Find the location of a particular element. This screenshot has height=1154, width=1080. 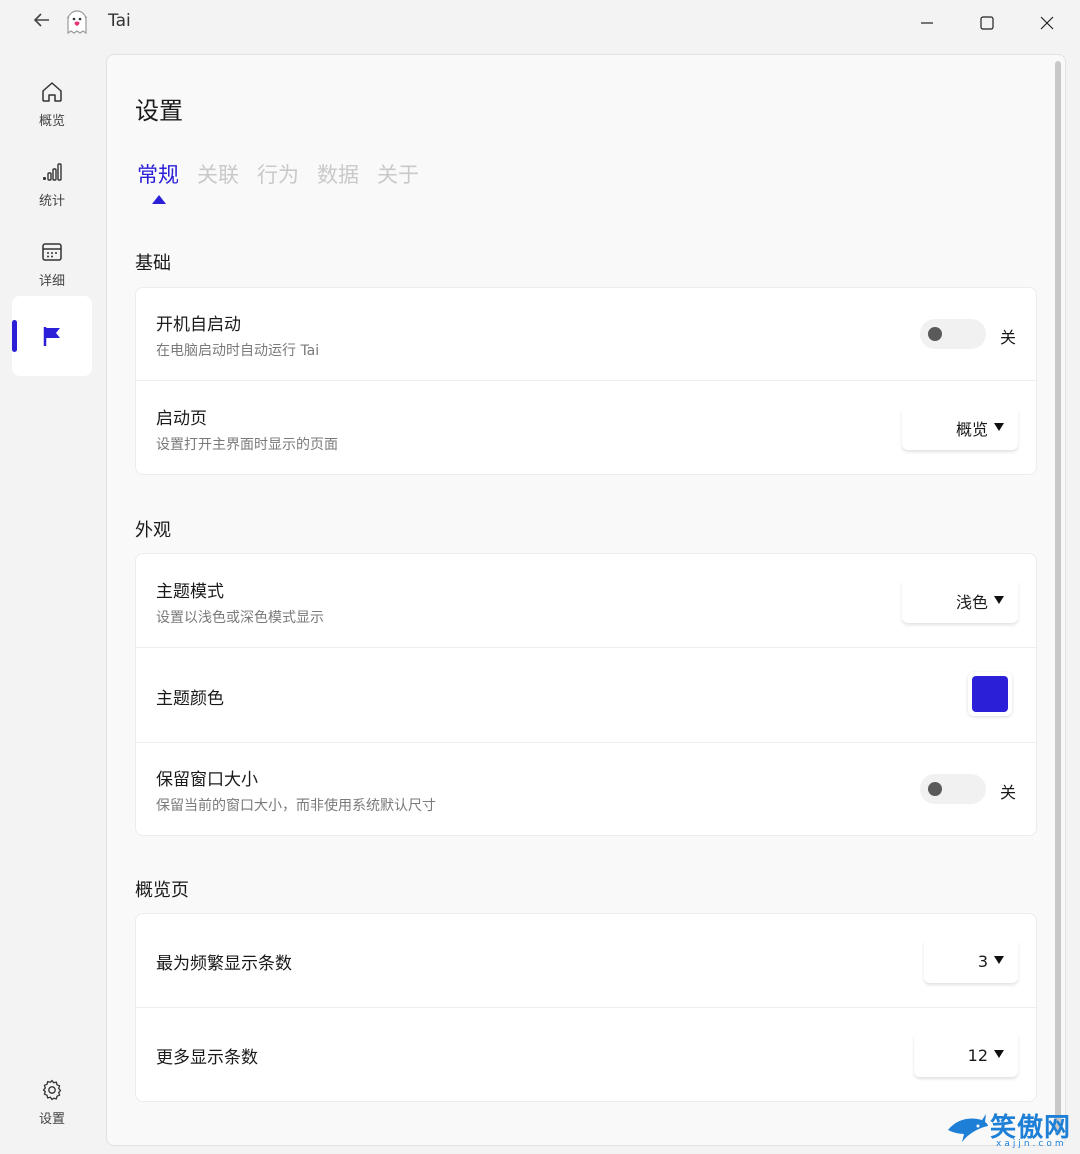

active-indicator is located at coordinates (14, 336).